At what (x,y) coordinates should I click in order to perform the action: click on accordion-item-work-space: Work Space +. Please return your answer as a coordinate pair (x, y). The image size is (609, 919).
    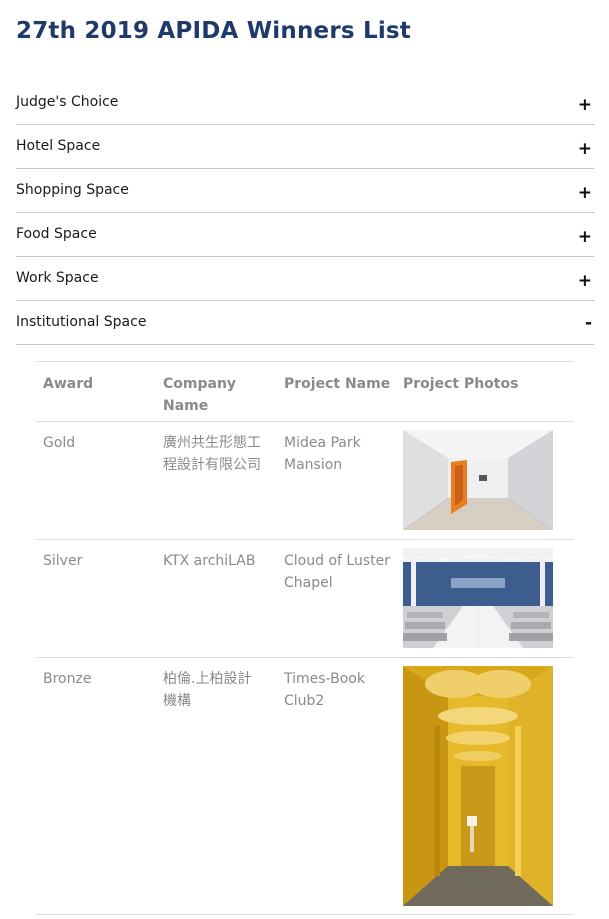
    Looking at the image, I should click on (305, 279).